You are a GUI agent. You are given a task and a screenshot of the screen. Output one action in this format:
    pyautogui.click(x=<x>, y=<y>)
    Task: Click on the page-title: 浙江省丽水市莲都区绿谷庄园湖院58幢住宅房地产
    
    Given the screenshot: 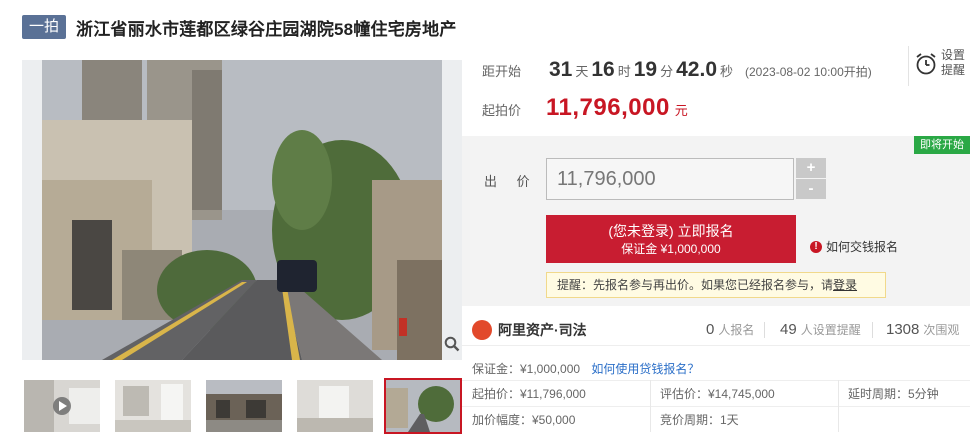 What is the action you would take?
    pyautogui.click(x=266, y=29)
    